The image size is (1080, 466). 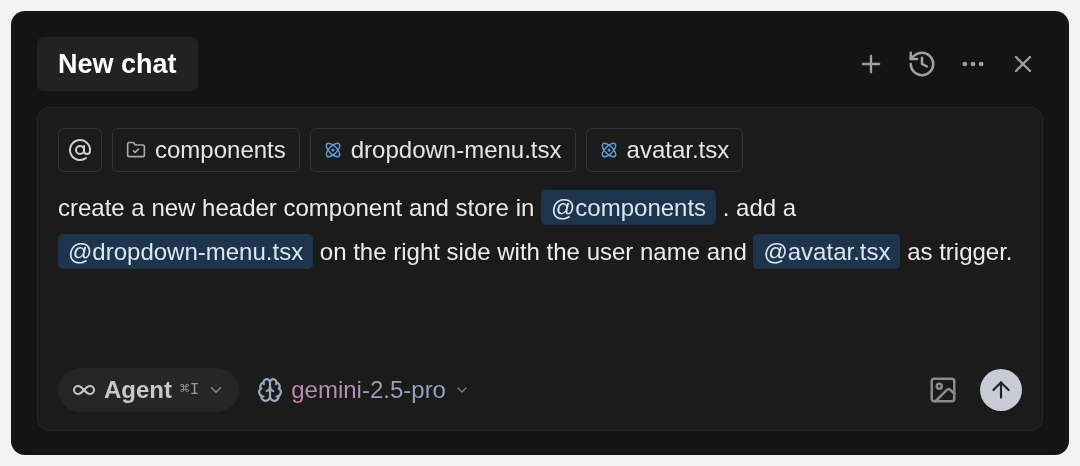 What do you see at coordinates (664, 150) in the screenshot?
I see `context-chip: avatar.tsx` at bounding box center [664, 150].